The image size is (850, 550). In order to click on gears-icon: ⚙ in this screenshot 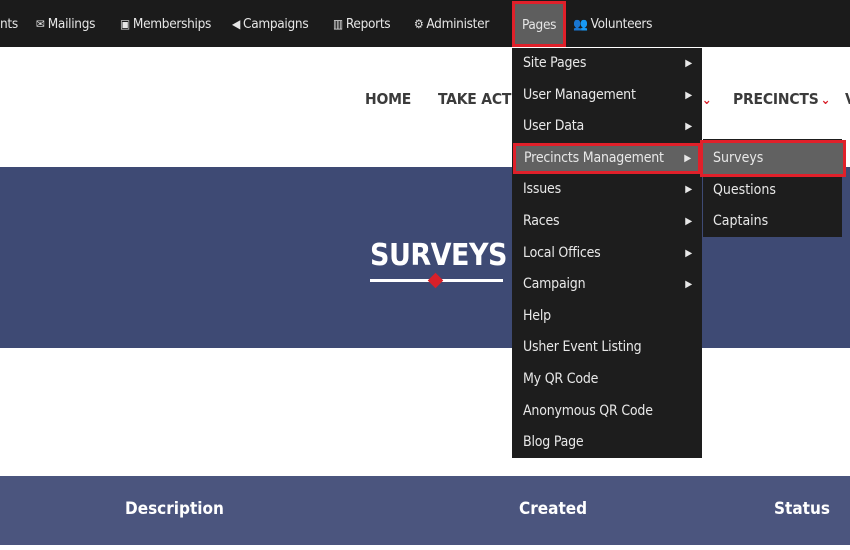, I will do `click(419, 24)`.